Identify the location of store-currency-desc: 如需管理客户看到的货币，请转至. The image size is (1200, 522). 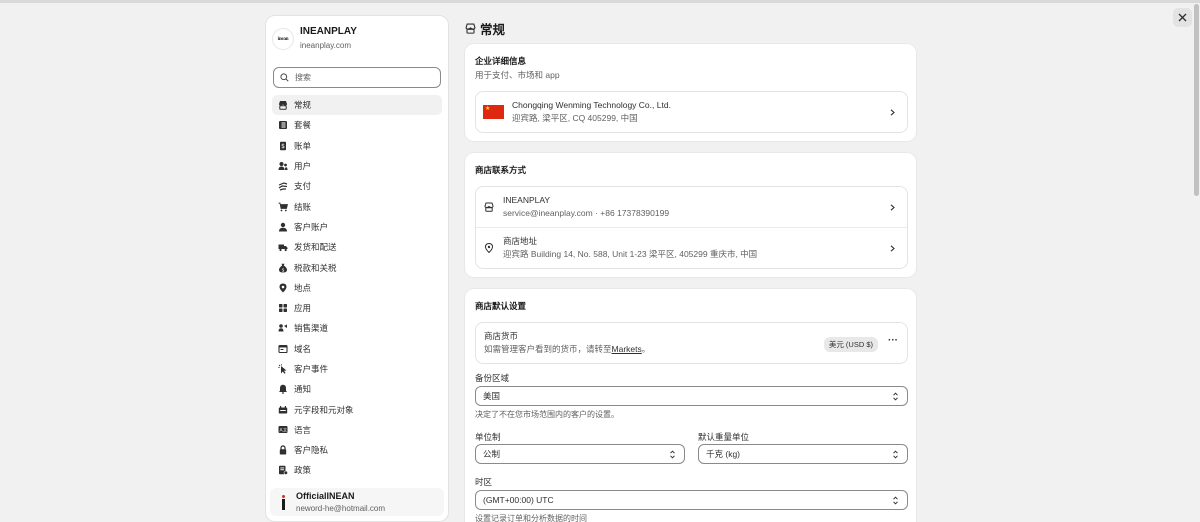
(548, 349).